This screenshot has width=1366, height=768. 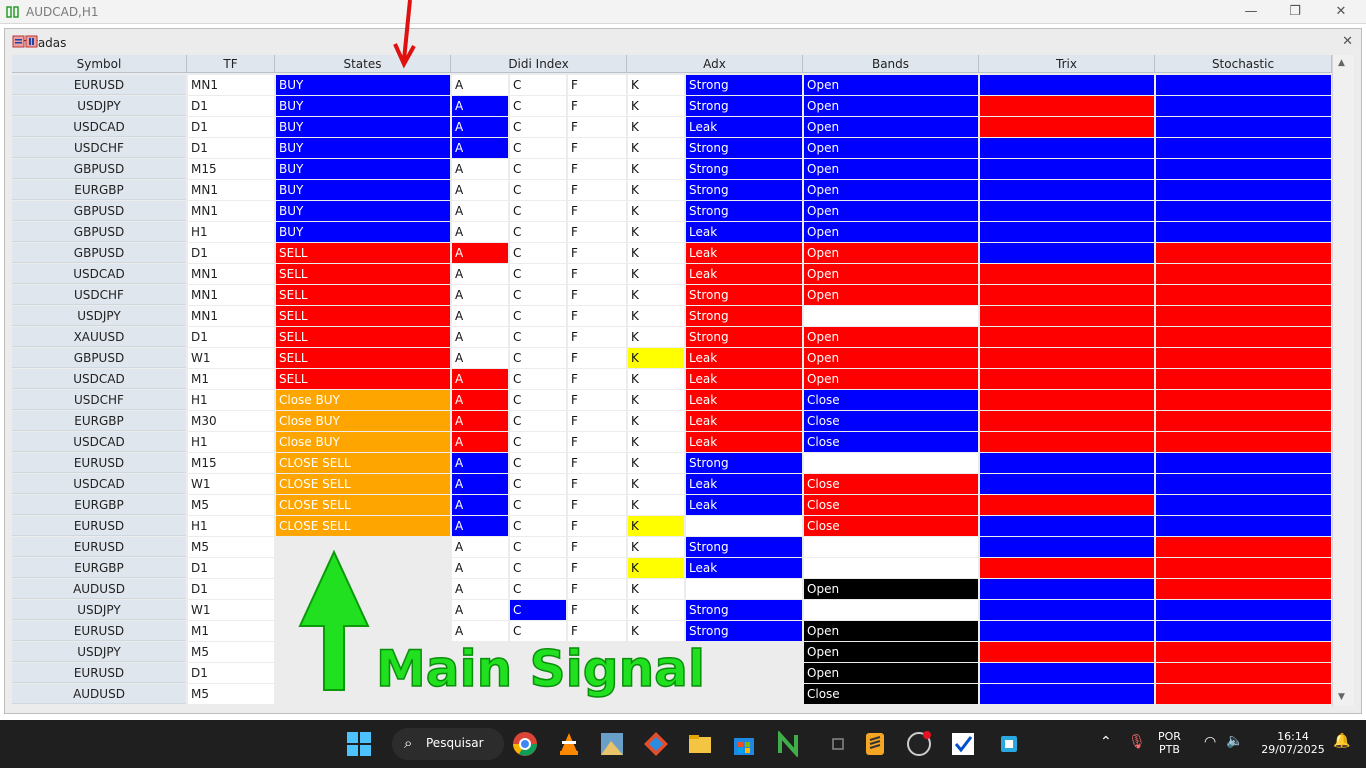 What do you see at coordinates (99, 295) in the screenshot?
I see `cell-symbol: USDCHF` at bounding box center [99, 295].